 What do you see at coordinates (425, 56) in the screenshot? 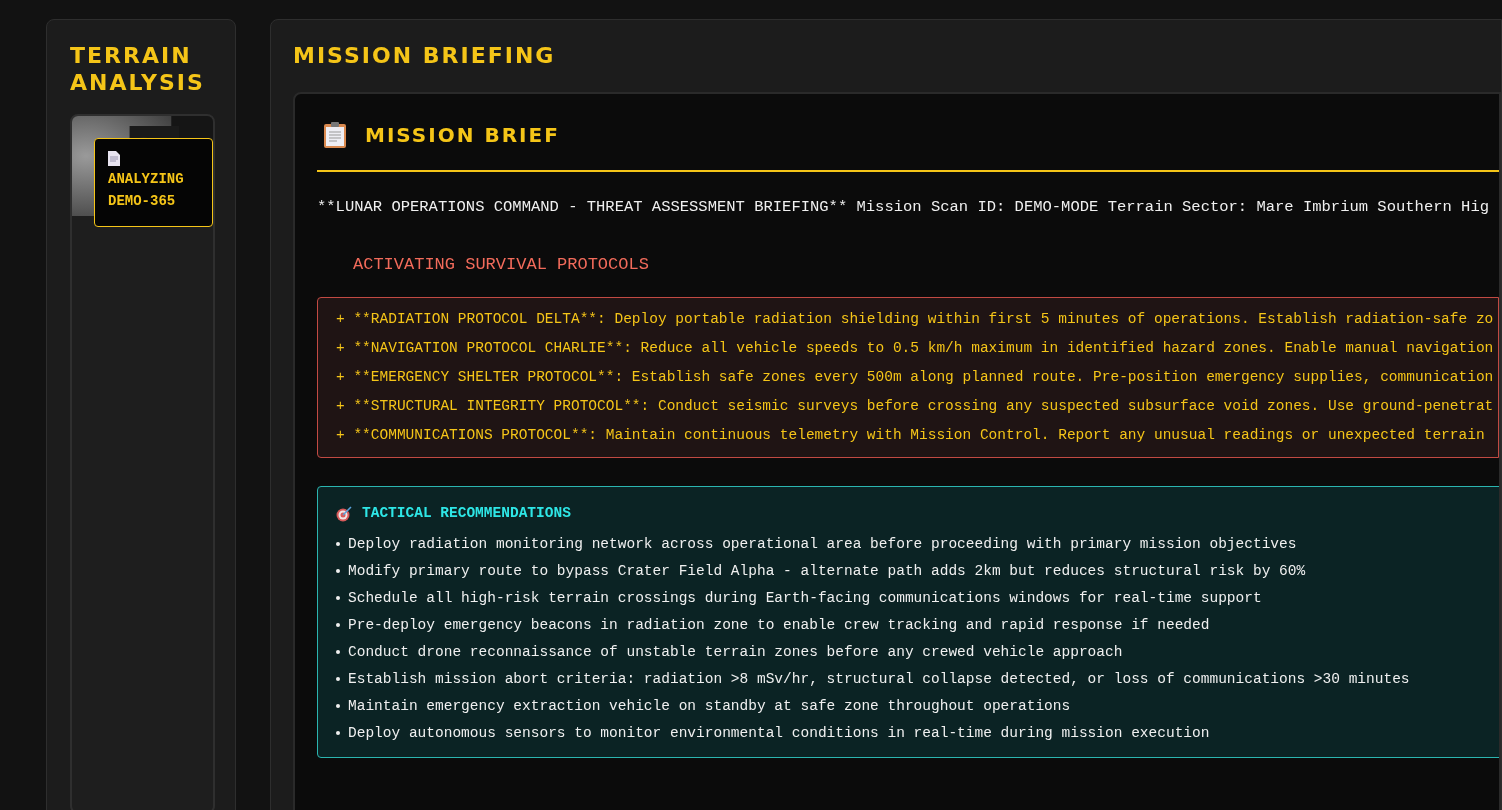
I see `page-title: MISSION BRIEFING` at bounding box center [425, 56].